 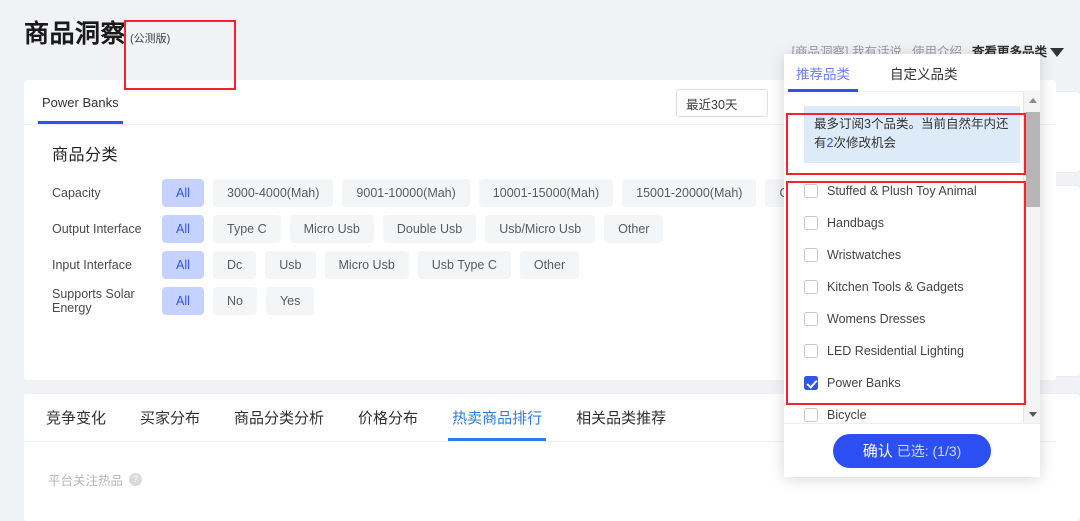 I want to click on scroll-down-arrow-icon, so click(x=1032, y=414).